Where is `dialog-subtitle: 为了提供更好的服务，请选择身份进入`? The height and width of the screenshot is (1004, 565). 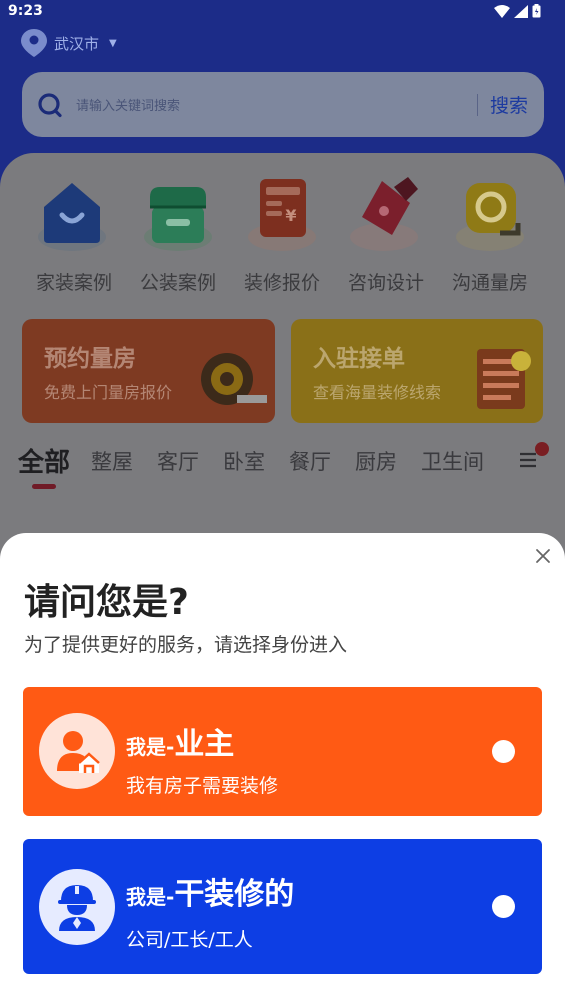
dialog-subtitle: 为了提供更好的服务，请选择身份进入 is located at coordinates (186, 645).